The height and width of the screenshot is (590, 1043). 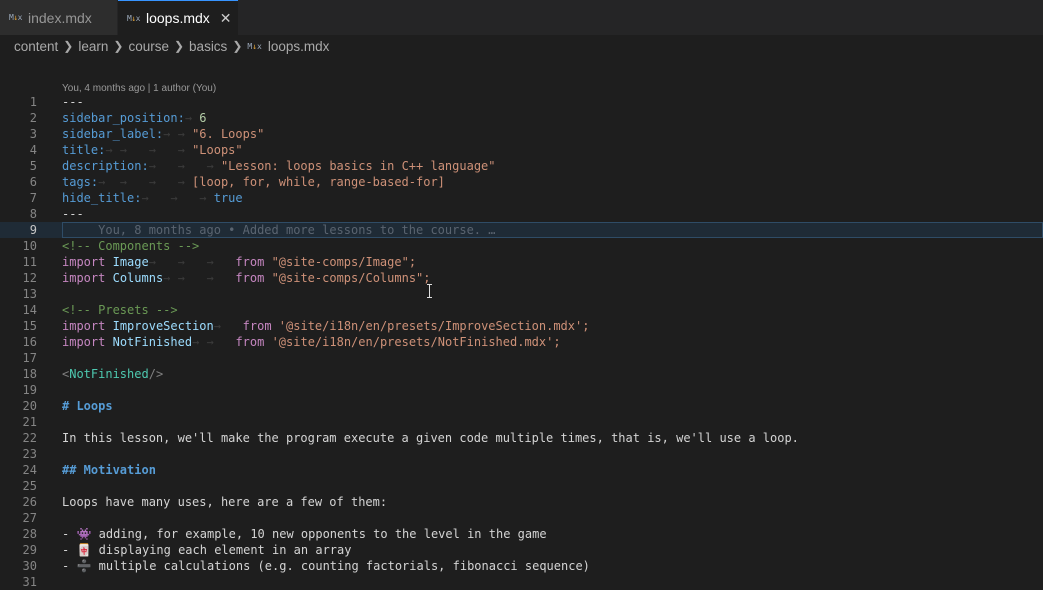 I want to click on tab-label: loops.mdx, so click(x=177, y=18).